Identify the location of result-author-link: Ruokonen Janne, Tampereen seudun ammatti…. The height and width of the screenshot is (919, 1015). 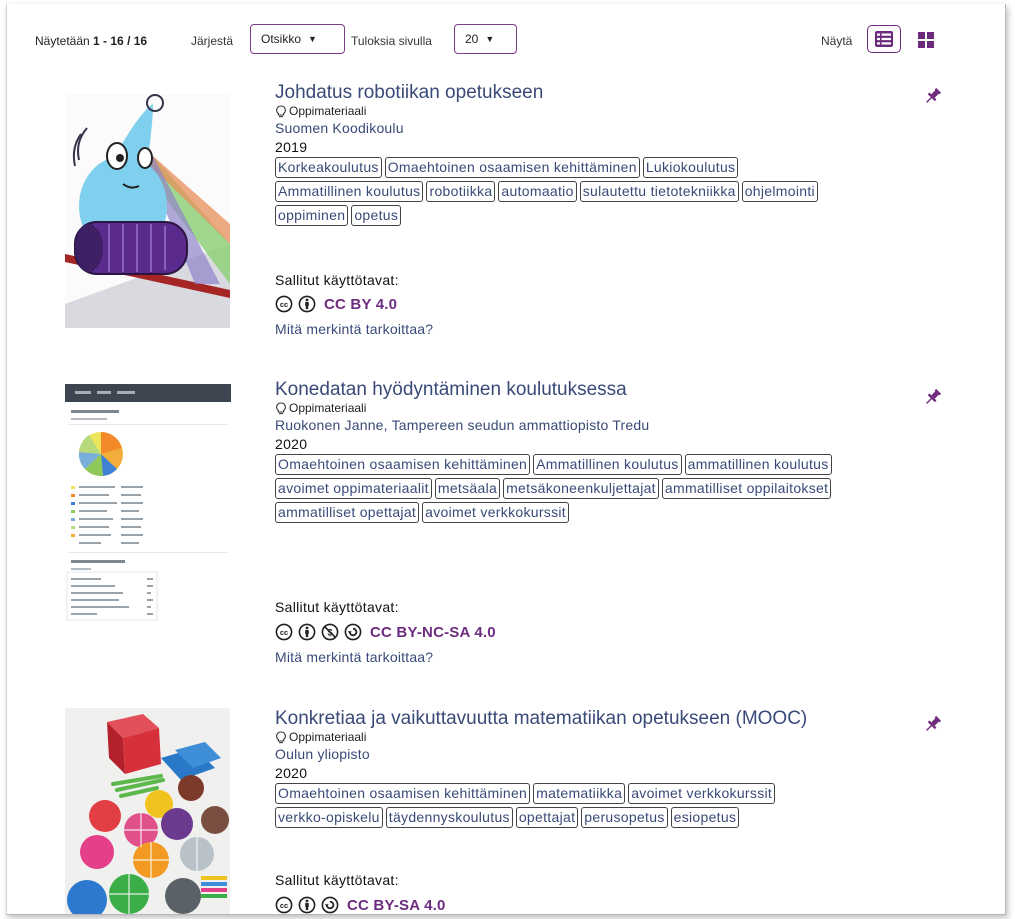
(595, 425).